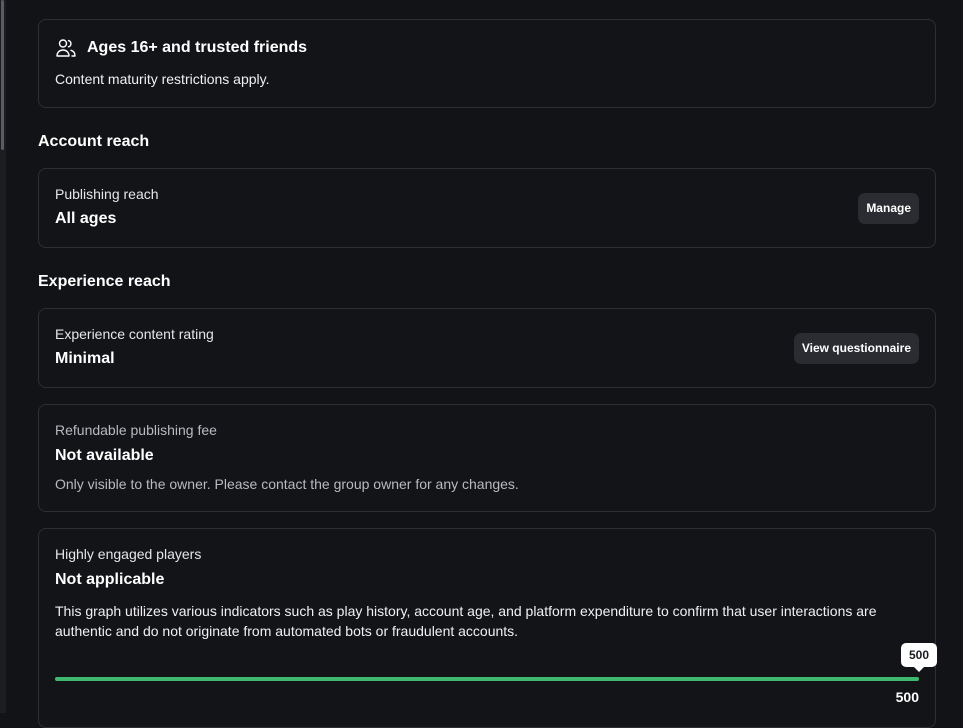 The image size is (963, 728). Describe the element at coordinates (66, 48) in the screenshot. I see `people-icon` at that location.